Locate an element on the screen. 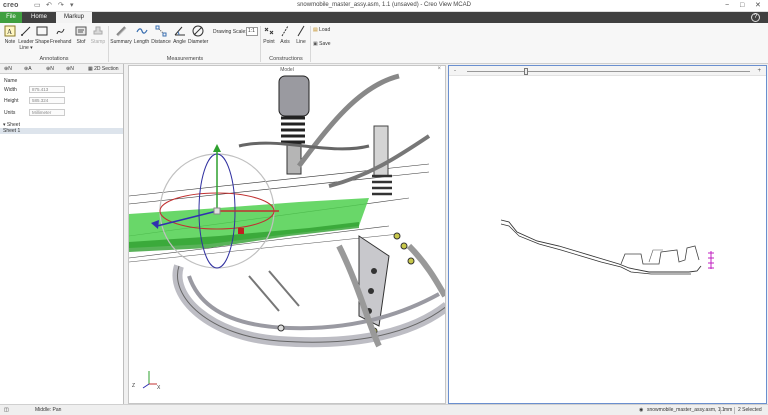 This screenshot has width=768, height=415. shape-button: Shape is located at coordinates (42, 35).